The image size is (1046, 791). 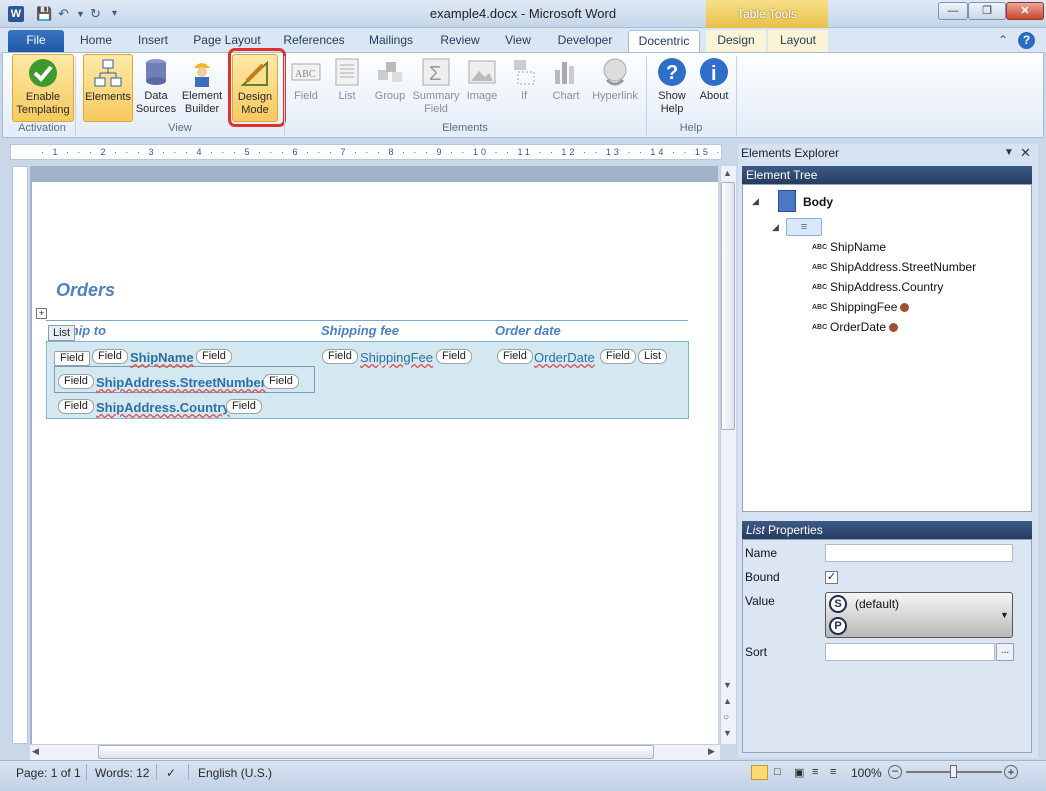 What do you see at coordinates (181, 382) in the screenshot?
I see `field-ship-address-street: ShipAddress.StreetNumber` at bounding box center [181, 382].